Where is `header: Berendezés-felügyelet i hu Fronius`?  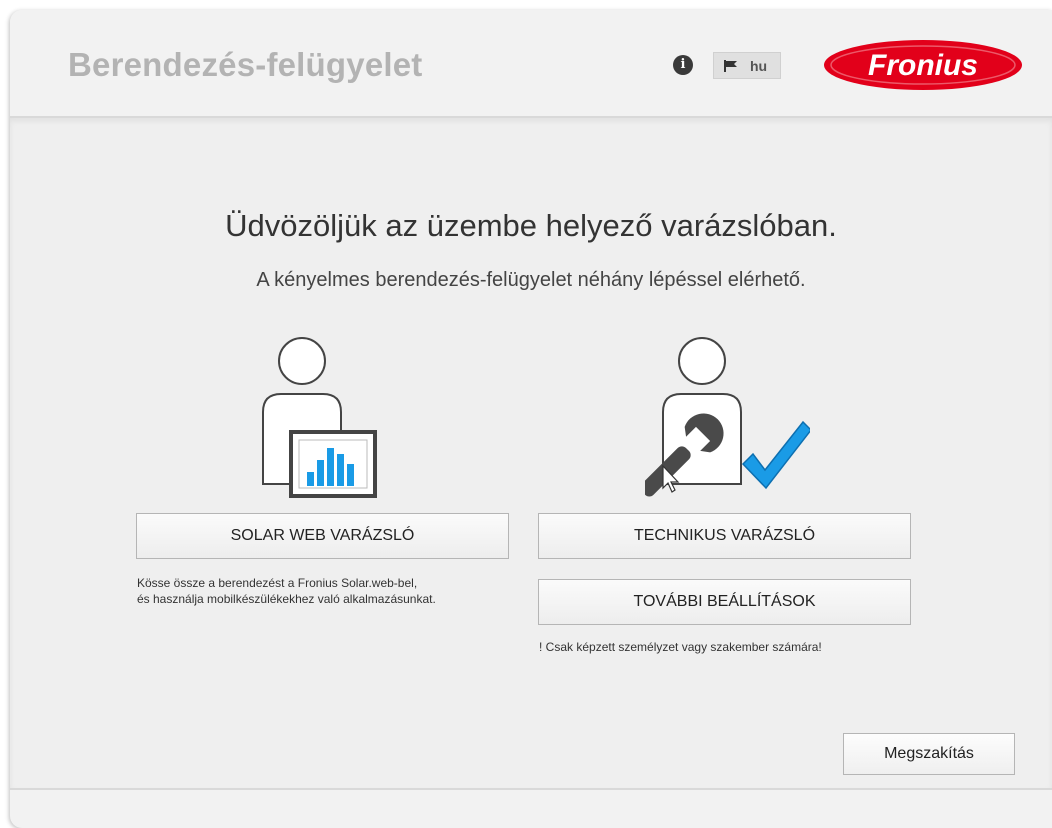 header: Berendezés-felügyelet i hu Fronius is located at coordinates (531, 63).